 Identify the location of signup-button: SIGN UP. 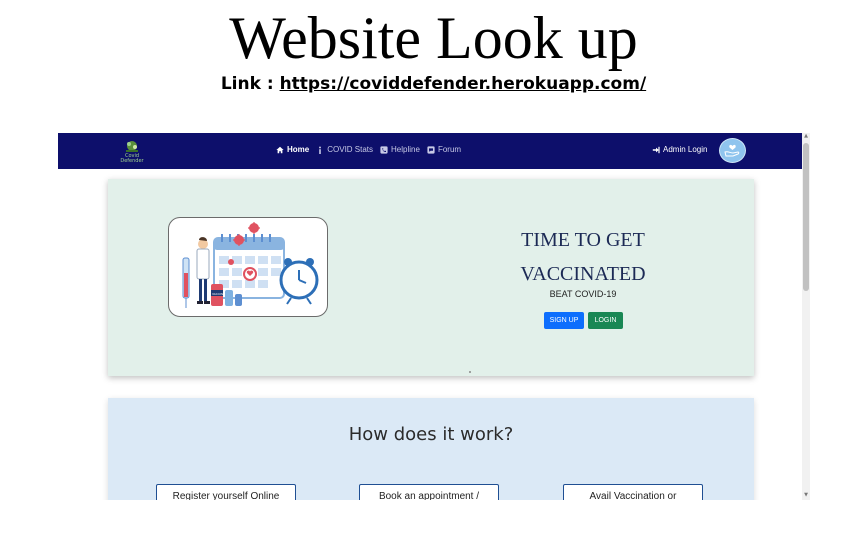
(564, 320).